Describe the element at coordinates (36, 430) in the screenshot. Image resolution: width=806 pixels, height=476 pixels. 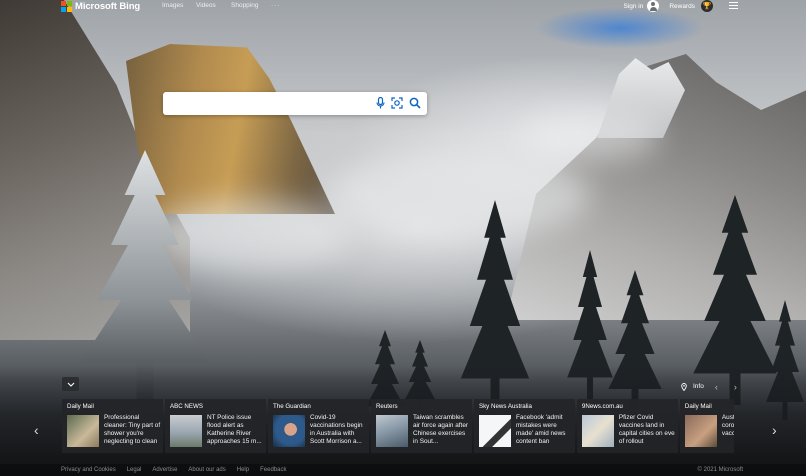
I see `carousel-left-arrow-icon: ‹` at that location.